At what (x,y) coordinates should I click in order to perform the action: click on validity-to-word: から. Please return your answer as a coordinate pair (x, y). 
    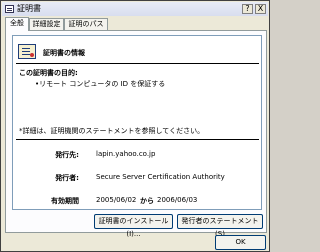
    Looking at the image, I should click on (147, 201).